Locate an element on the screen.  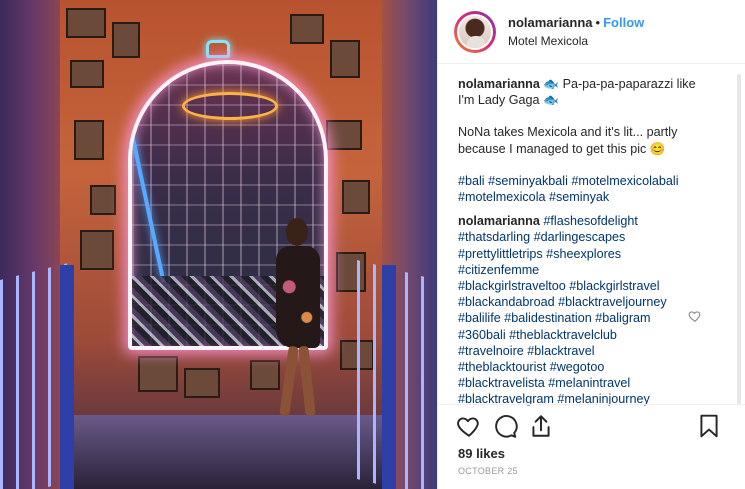
caption-hashtags: #bali #seminyakbali #motelmexicolabali is located at coordinates (596, 181).